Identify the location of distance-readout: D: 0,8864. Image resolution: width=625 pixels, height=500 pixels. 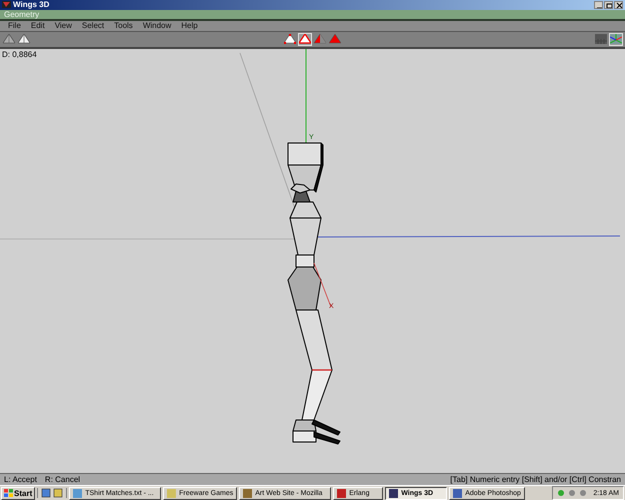
(19, 54).